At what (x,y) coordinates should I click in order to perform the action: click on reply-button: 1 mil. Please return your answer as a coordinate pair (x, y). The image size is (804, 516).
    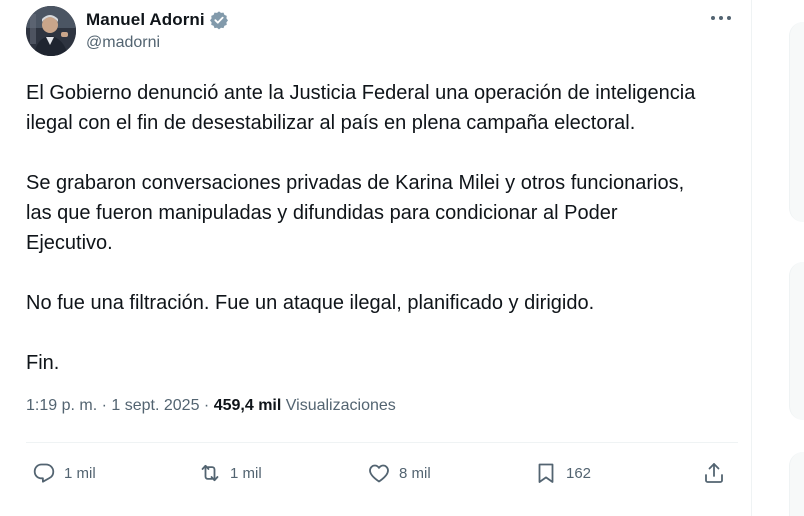
    Looking at the image, I should click on (64, 473).